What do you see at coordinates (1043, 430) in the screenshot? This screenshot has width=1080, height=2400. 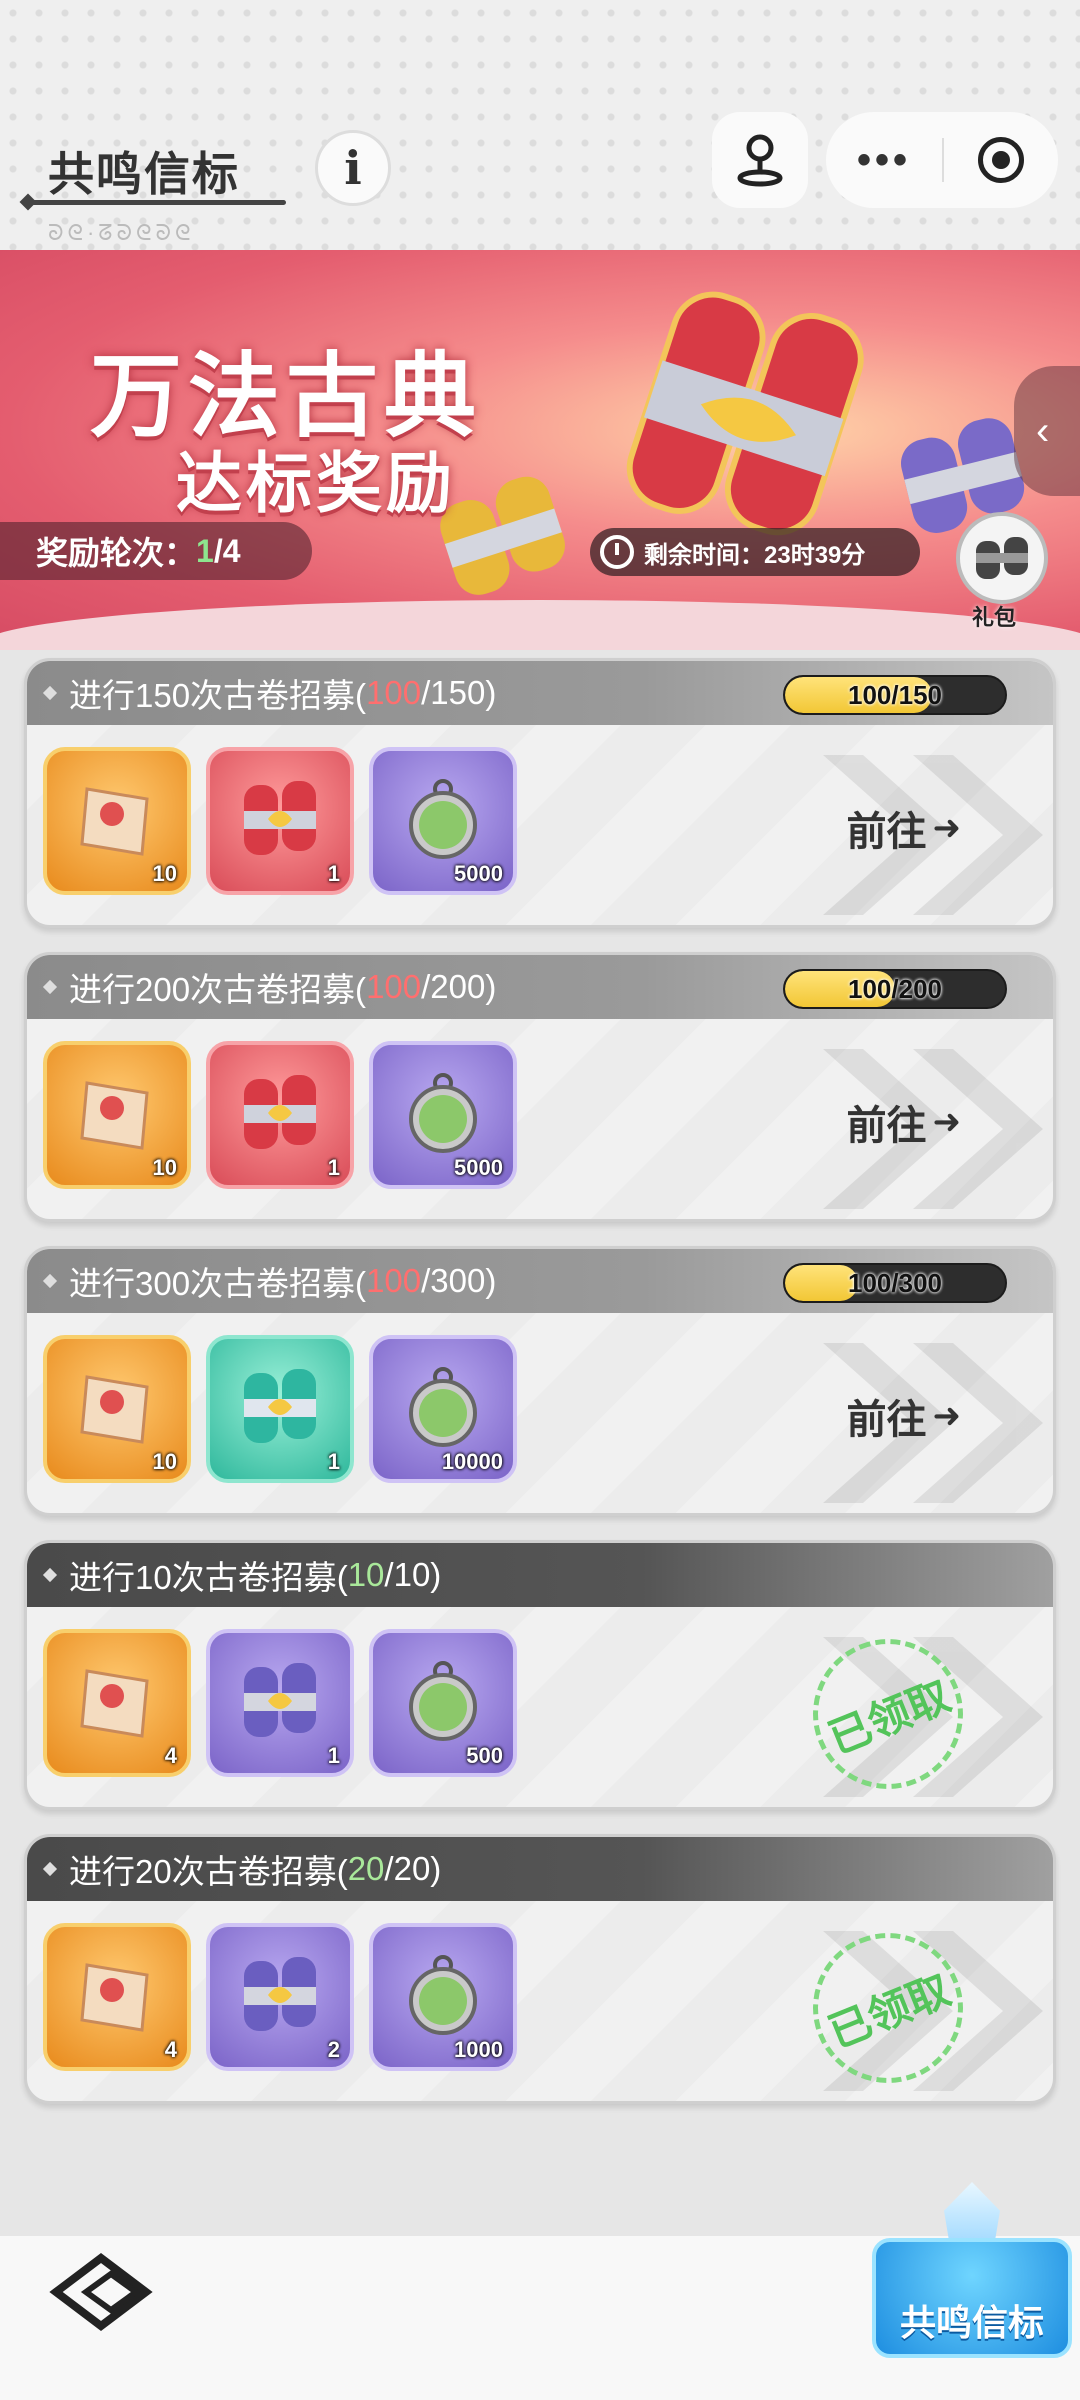 I see `chevron-left-icon: ‹` at bounding box center [1043, 430].